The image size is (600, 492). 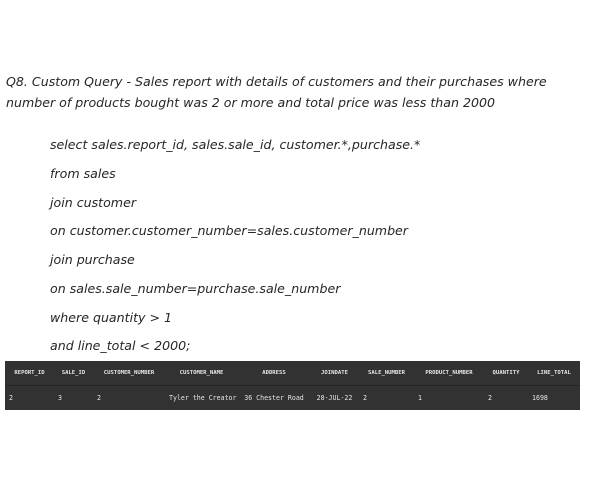 What do you see at coordinates (449, 373) in the screenshot?
I see `column-header-product-number: PRODUCT_NUMBER` at bounding box center [449, 373].